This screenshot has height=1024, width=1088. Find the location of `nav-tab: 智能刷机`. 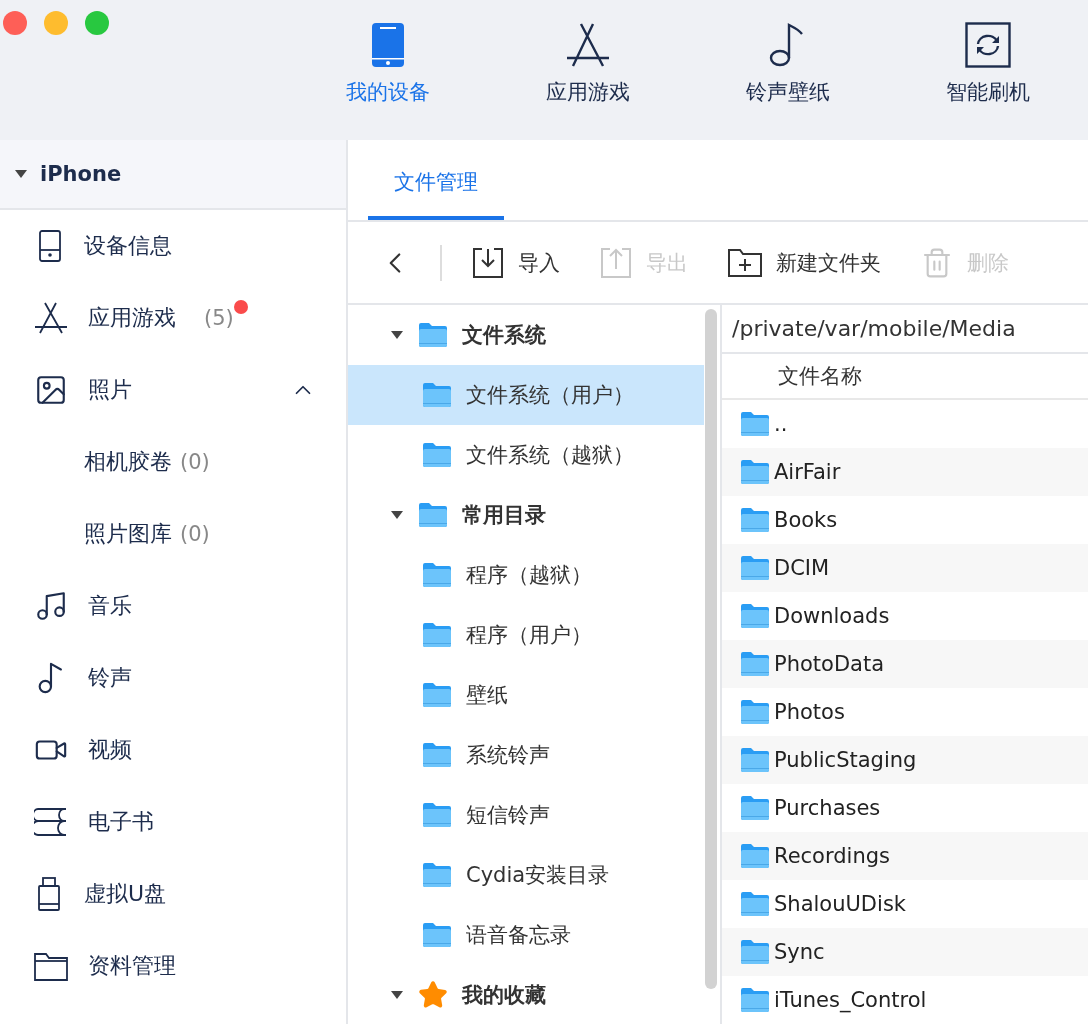

nav-tab: 智能刷机 is located at coordinates (988, 70).